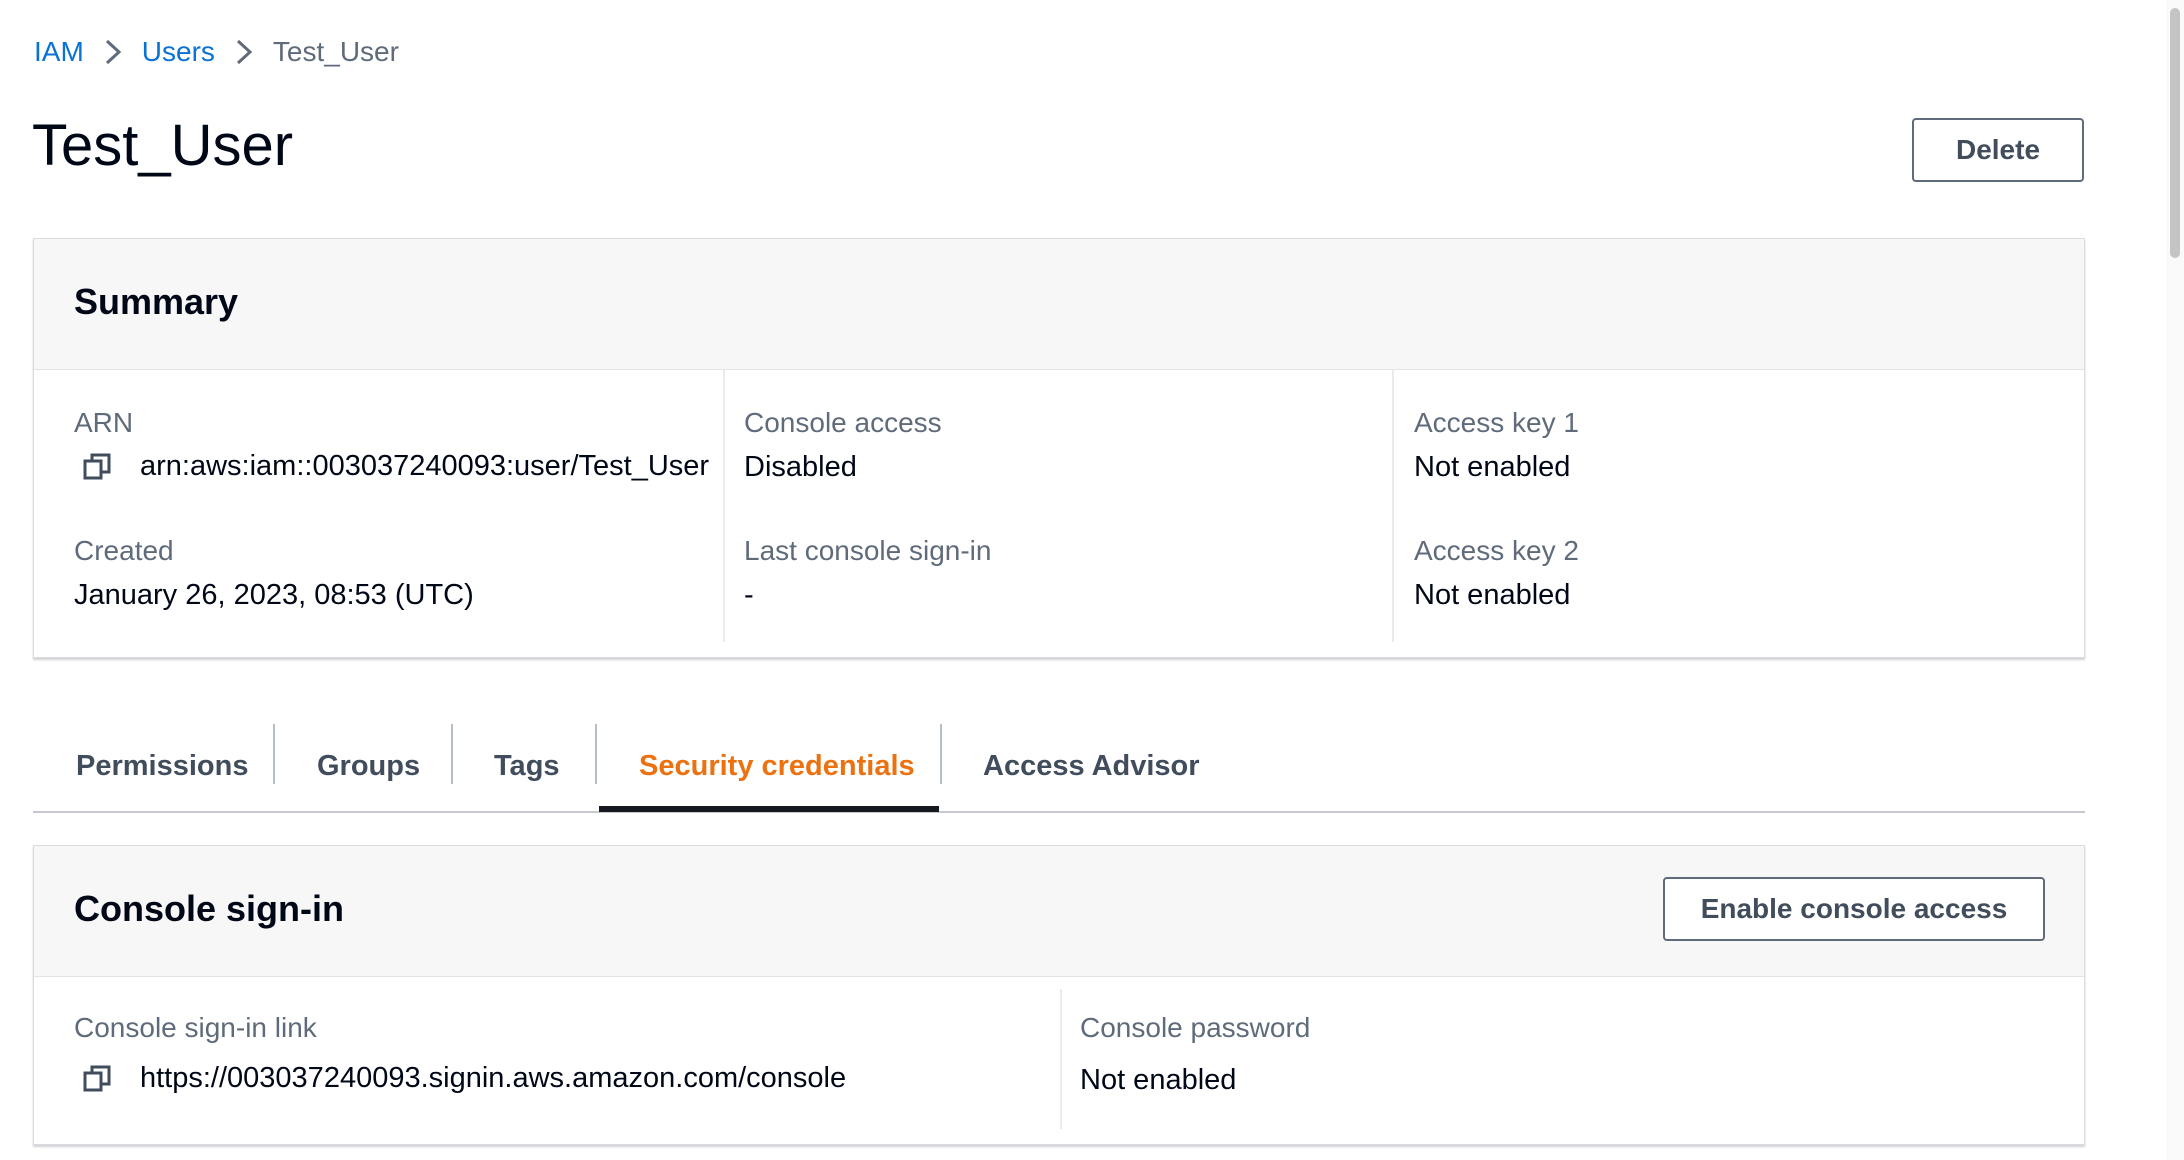 The height and width of the screenshot is (1160, 2184). I want to click on console-access-label: Console access, so click(843, 422).